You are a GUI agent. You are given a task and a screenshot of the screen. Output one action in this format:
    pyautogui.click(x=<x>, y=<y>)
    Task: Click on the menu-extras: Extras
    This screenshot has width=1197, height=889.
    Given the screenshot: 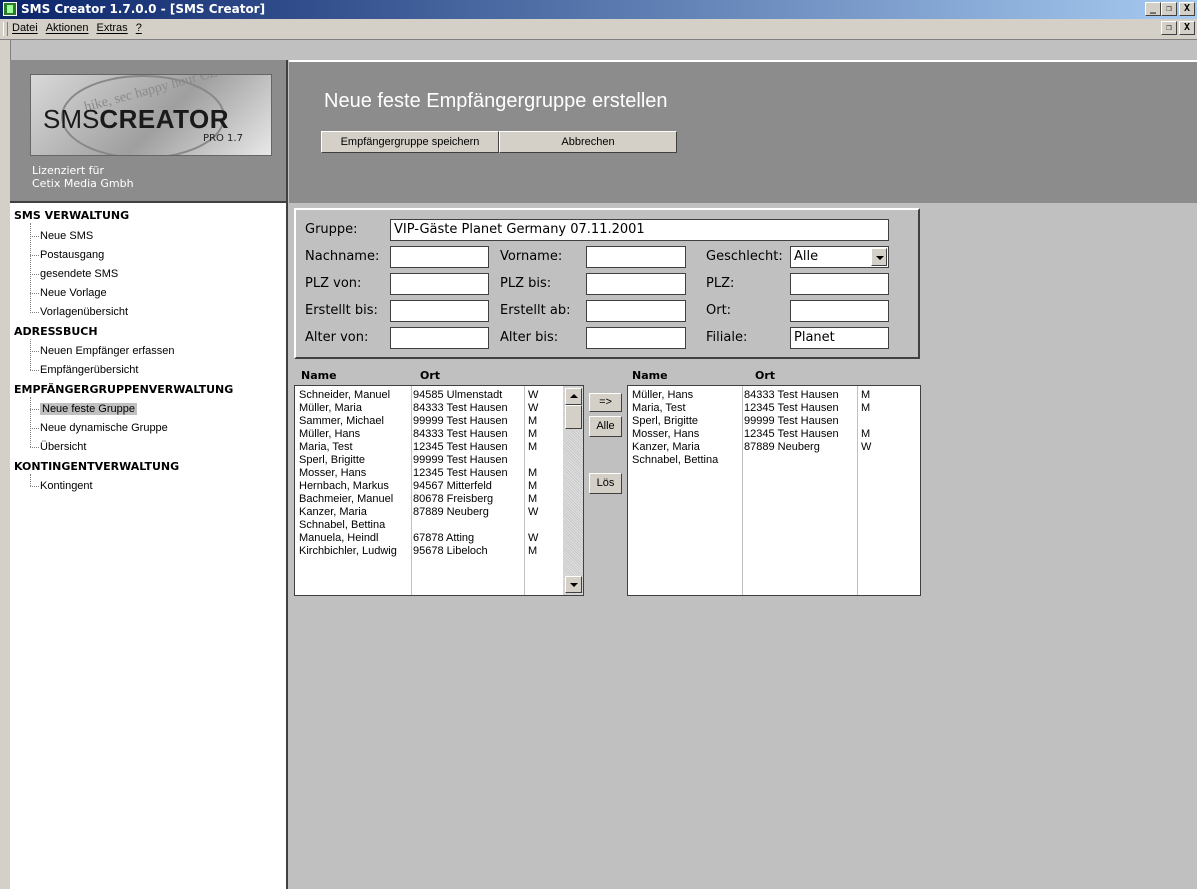 What is the action you would take?
    pyautogui.click(x=112, y=28)
    